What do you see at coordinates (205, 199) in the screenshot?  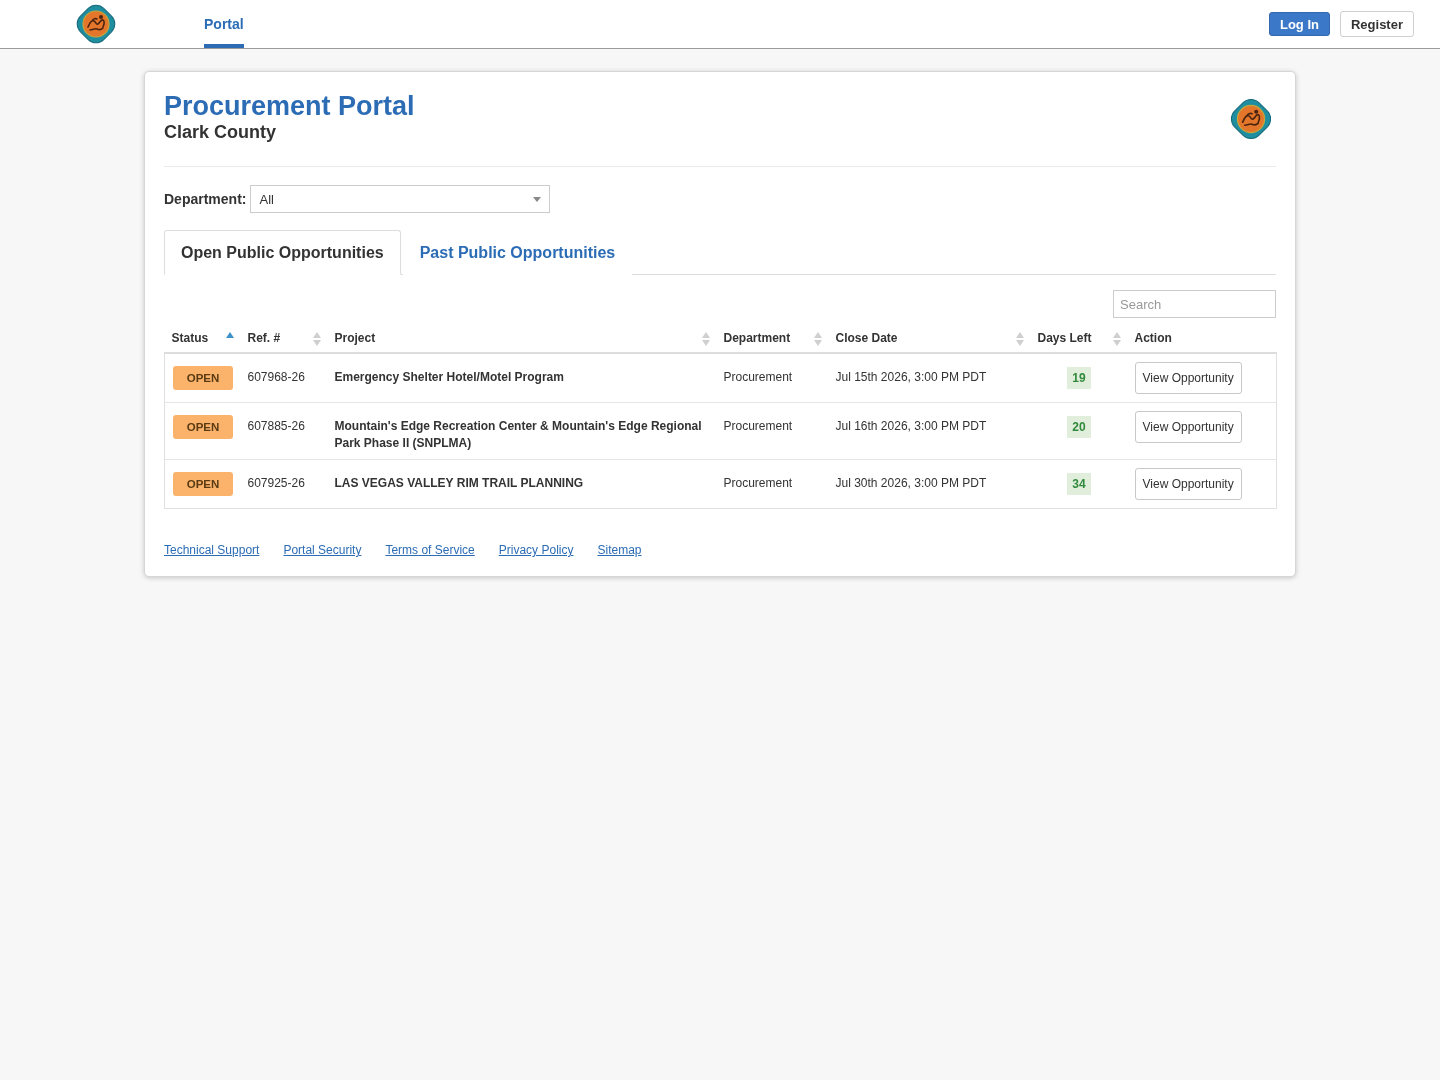 I see `department-label: Department:` at bounding box center [205, 199].